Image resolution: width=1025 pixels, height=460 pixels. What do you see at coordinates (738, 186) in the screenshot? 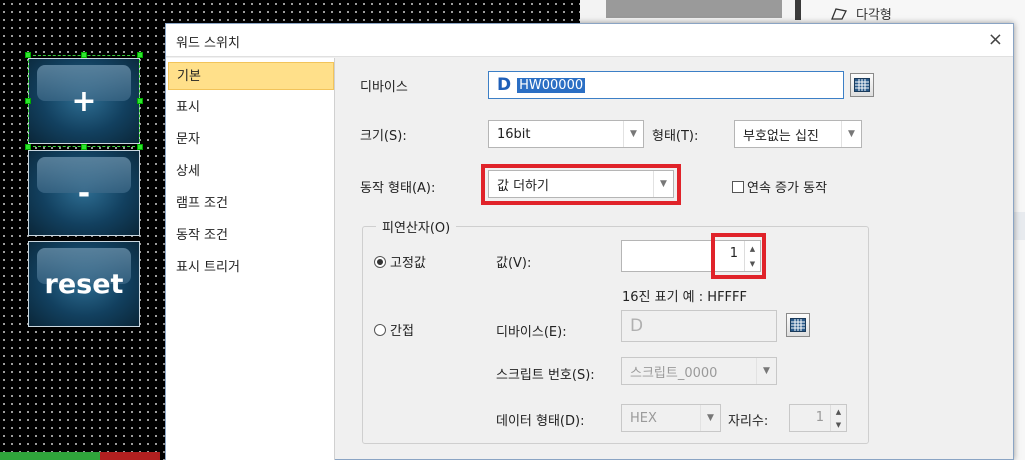
I see `checkbox-square` at bounding box center [738, 186].